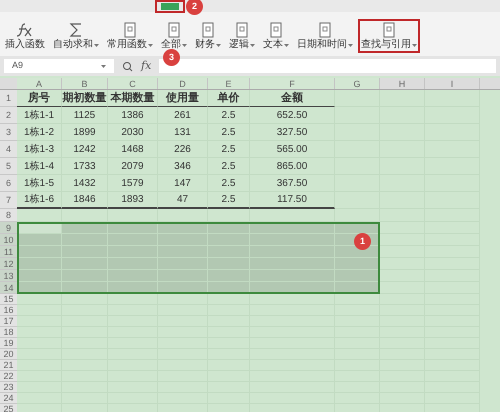  Describe the element at coordinates (8, 398) in the screenshot. I see `row-header: 24` at that location.